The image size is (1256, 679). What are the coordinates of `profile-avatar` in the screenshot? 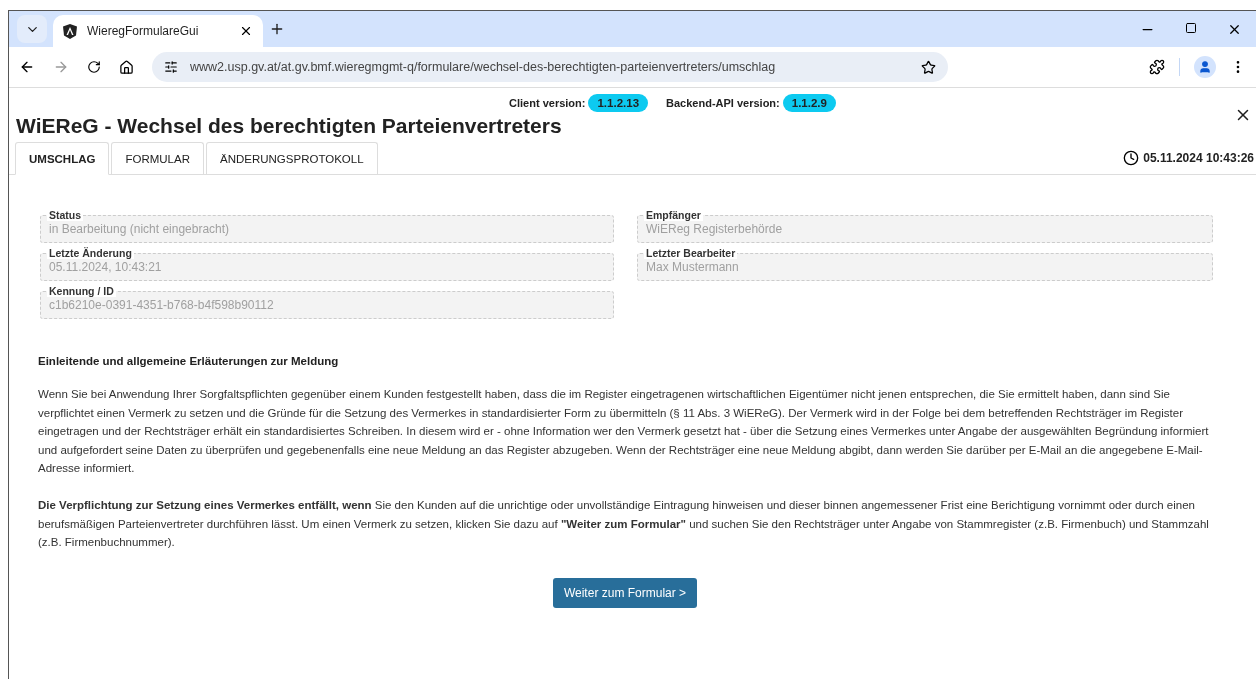 It's located at (1205, 67).